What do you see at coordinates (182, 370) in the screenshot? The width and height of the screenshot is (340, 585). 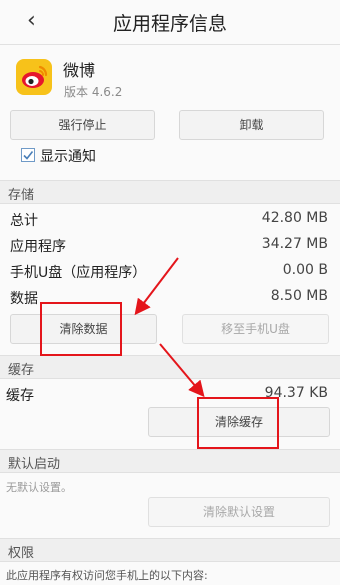 I see `arrow-to-clear-cache` at bounding box center [182, 370].